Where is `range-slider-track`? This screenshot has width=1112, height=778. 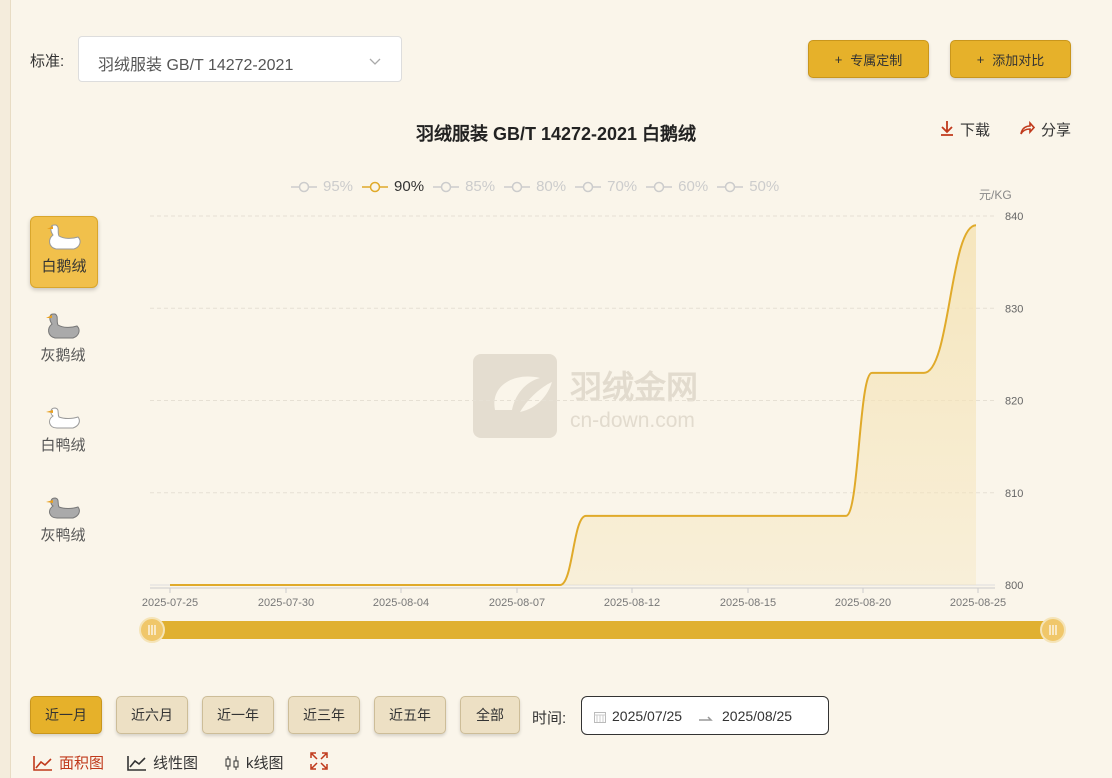
range-slider-track is located at coordinates (602, 630).